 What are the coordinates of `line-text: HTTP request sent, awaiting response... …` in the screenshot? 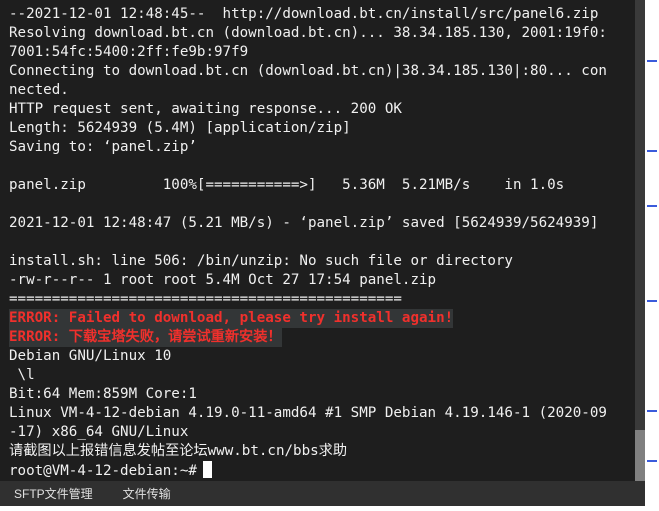 It's located at (205, 109).